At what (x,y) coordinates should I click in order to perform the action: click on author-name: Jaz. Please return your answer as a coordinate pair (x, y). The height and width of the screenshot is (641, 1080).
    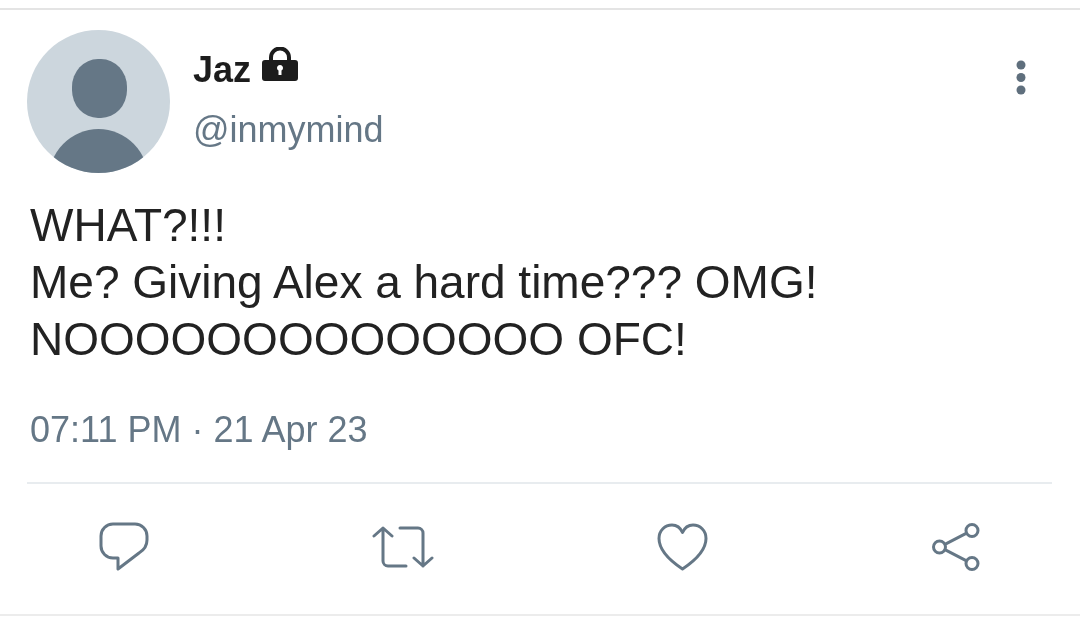
    Looking at the image, I should click on (222, 70).